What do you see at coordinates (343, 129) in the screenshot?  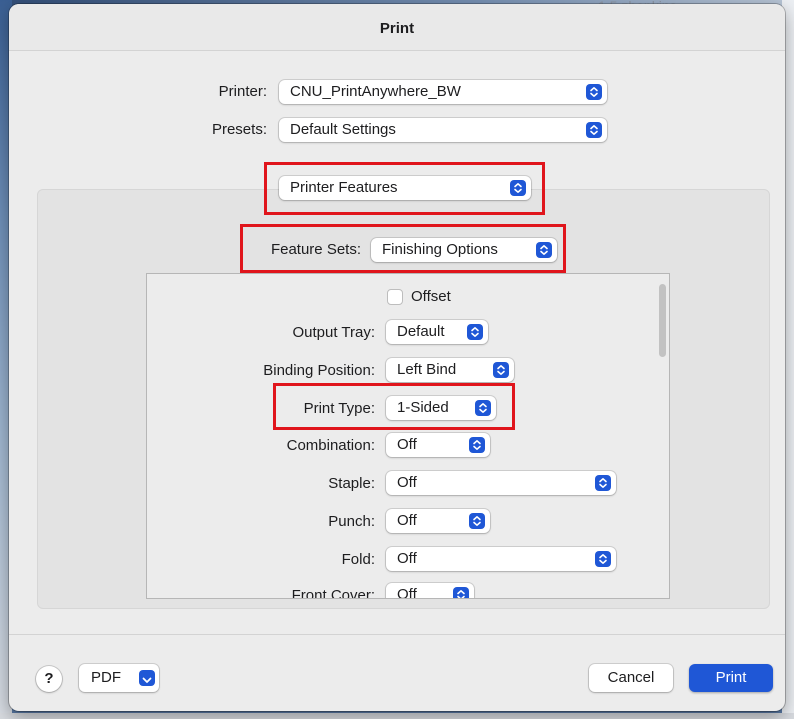 I see `presets-value: Default Settings` at bounding box center [343, 129].